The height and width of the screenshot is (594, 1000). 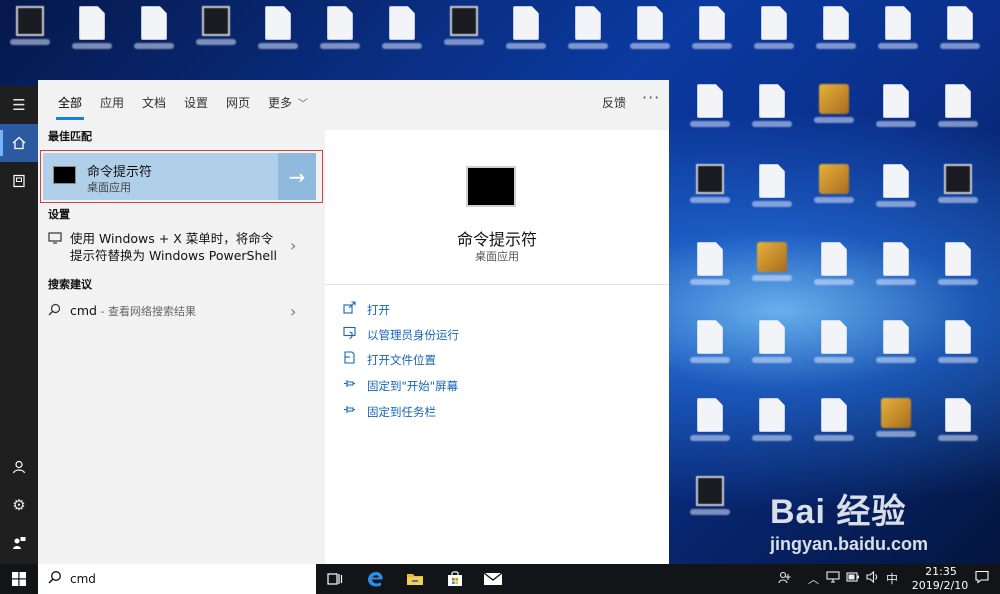 What do you see at coordinates (838, 512) in the screenshot?
I see `watermark-logo: Bai 经验` at bounding box center [838, 512].